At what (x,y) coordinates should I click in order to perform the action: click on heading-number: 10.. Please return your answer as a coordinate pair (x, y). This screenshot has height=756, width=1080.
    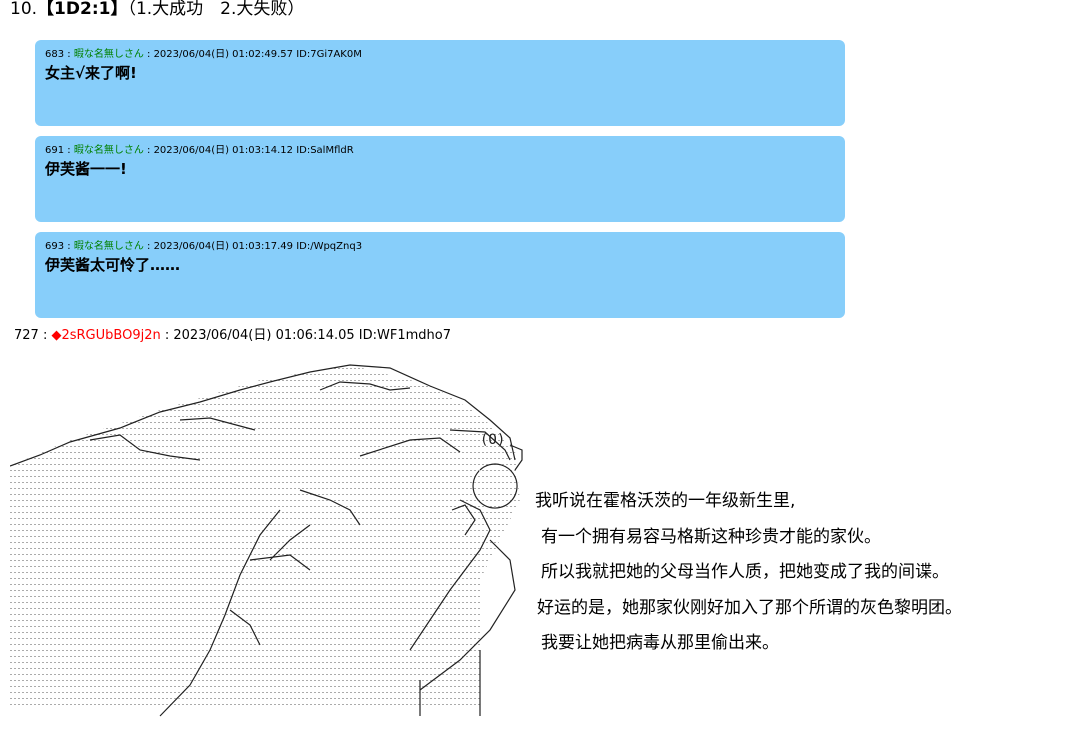
    Looking at the image, I should click on (24, 9).